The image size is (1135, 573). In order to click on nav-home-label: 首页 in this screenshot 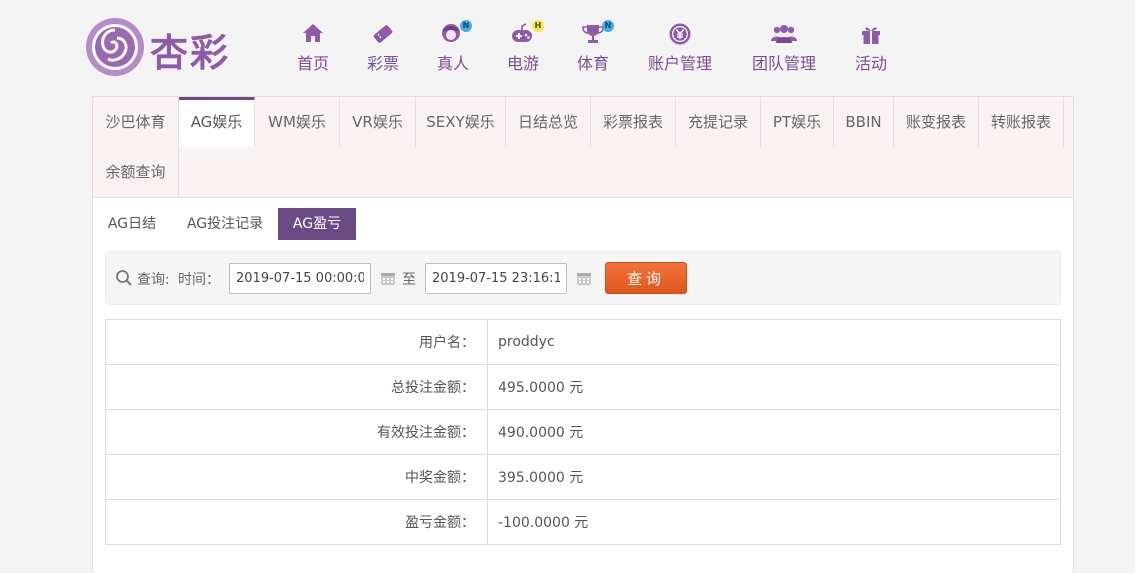, I will do `click(312, 63)`.